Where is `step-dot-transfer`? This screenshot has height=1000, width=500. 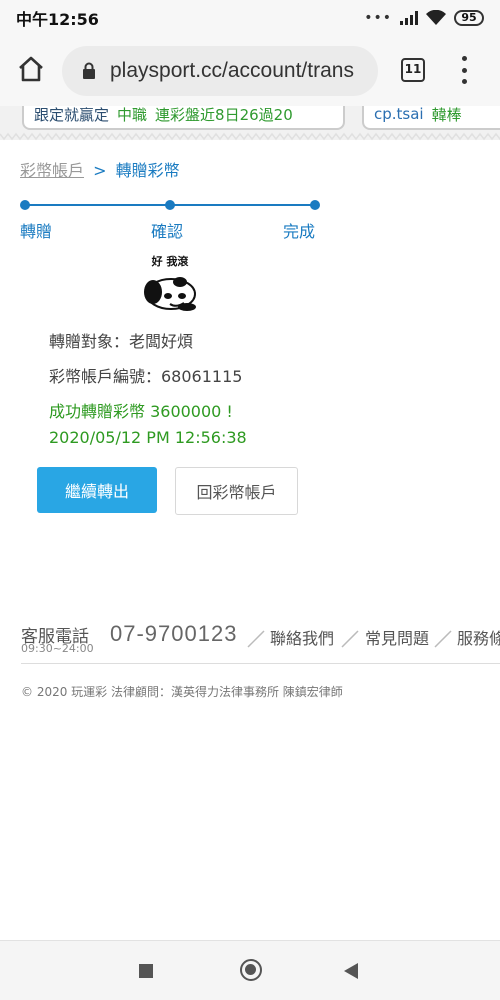
step-dot-transfer is located at coordinates (25, 205).